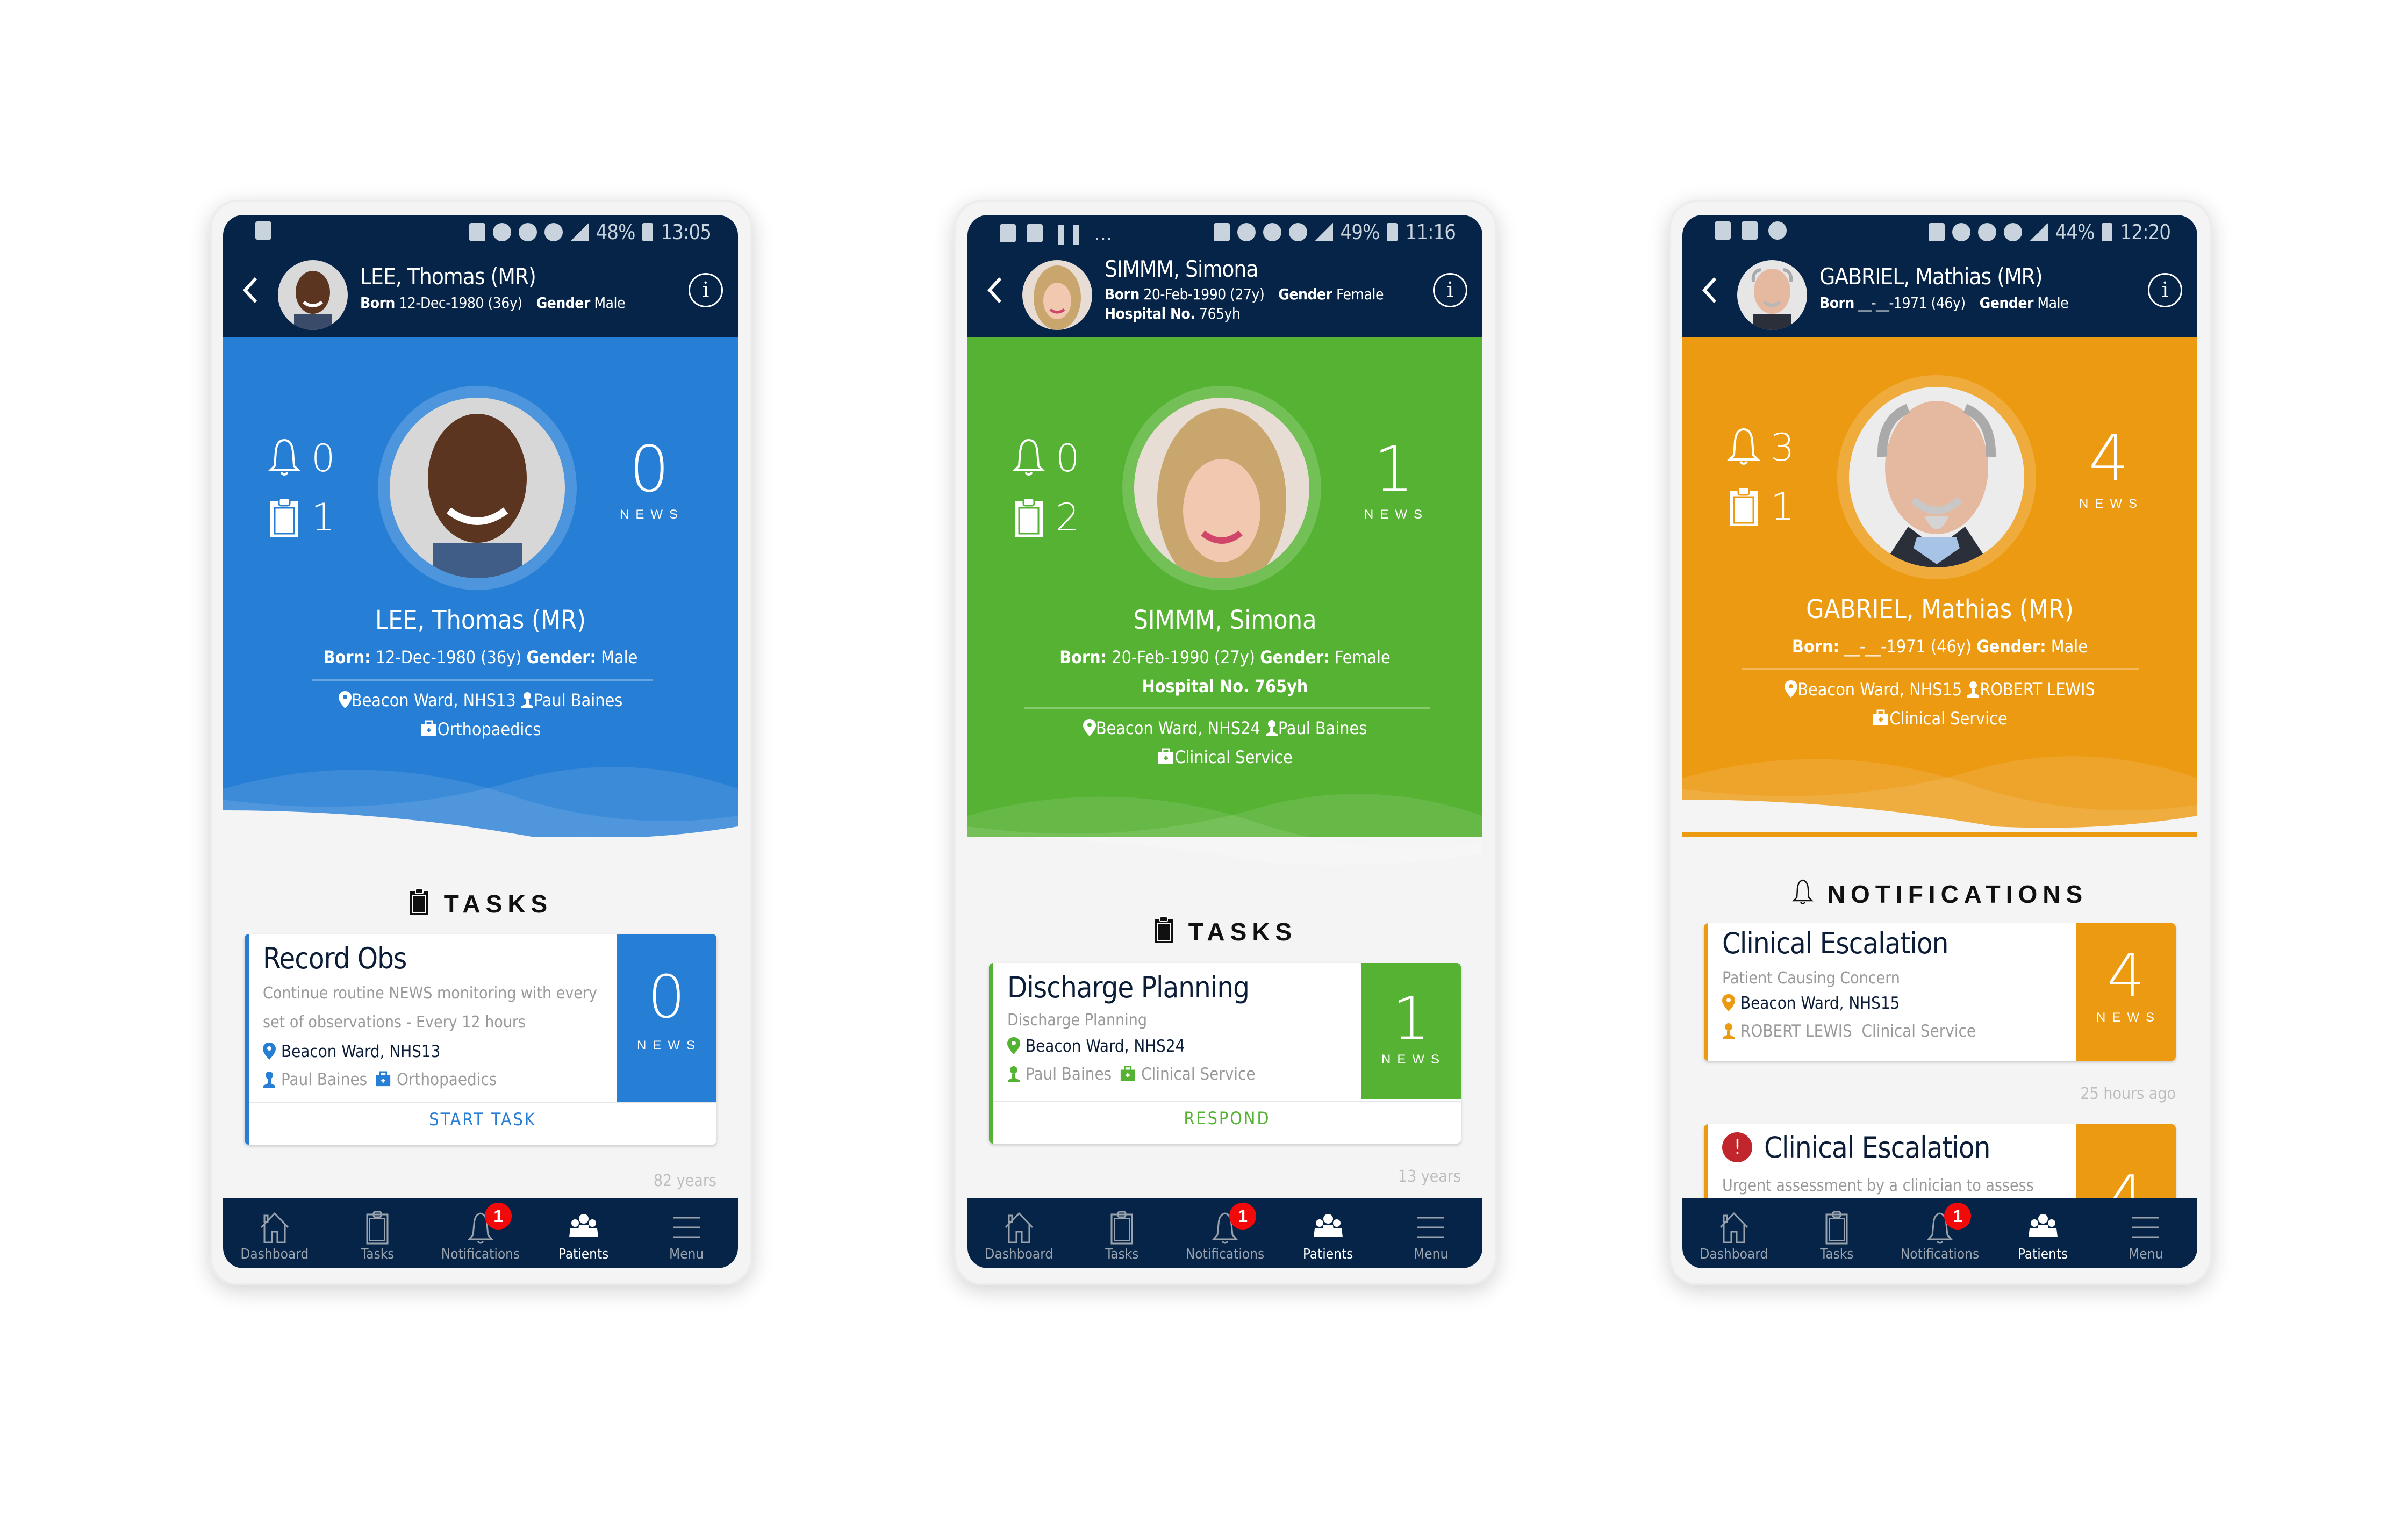 Image resolution: width=2408 pixels, height=1524 pixels. What do you see at coordinates (1068, 458) in the screenshot?
I see `notifications-count: 0` at bounding box center [1068, 458].